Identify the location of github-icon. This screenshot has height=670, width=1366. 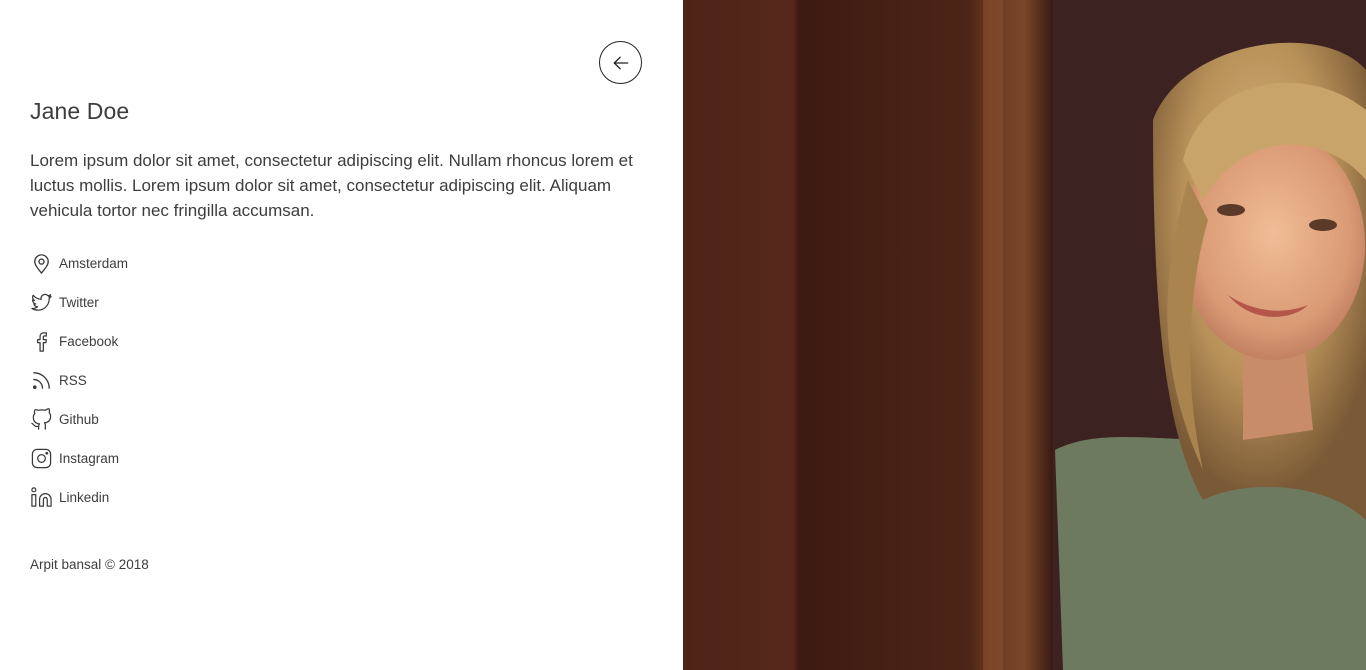
(41, 419).